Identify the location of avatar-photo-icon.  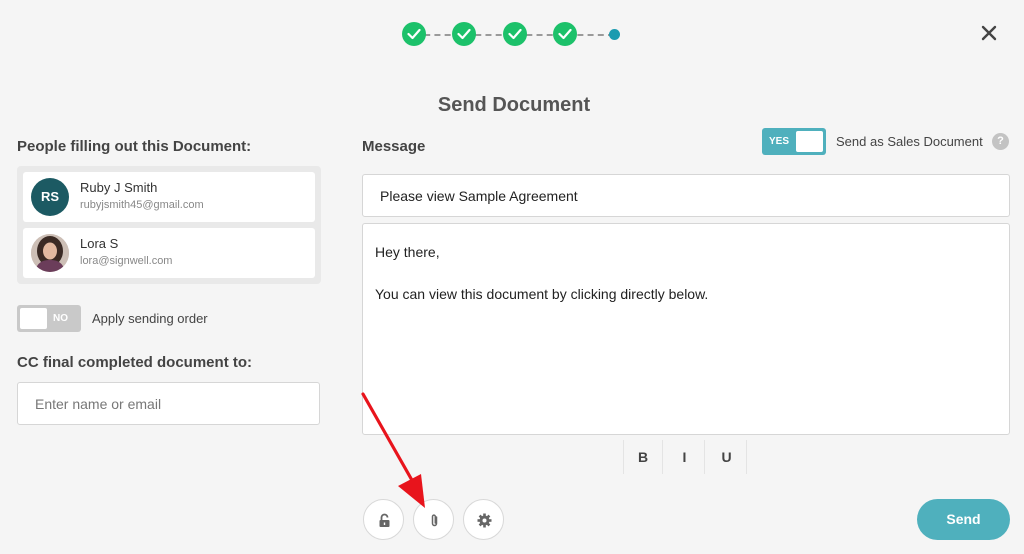
(50, 253).